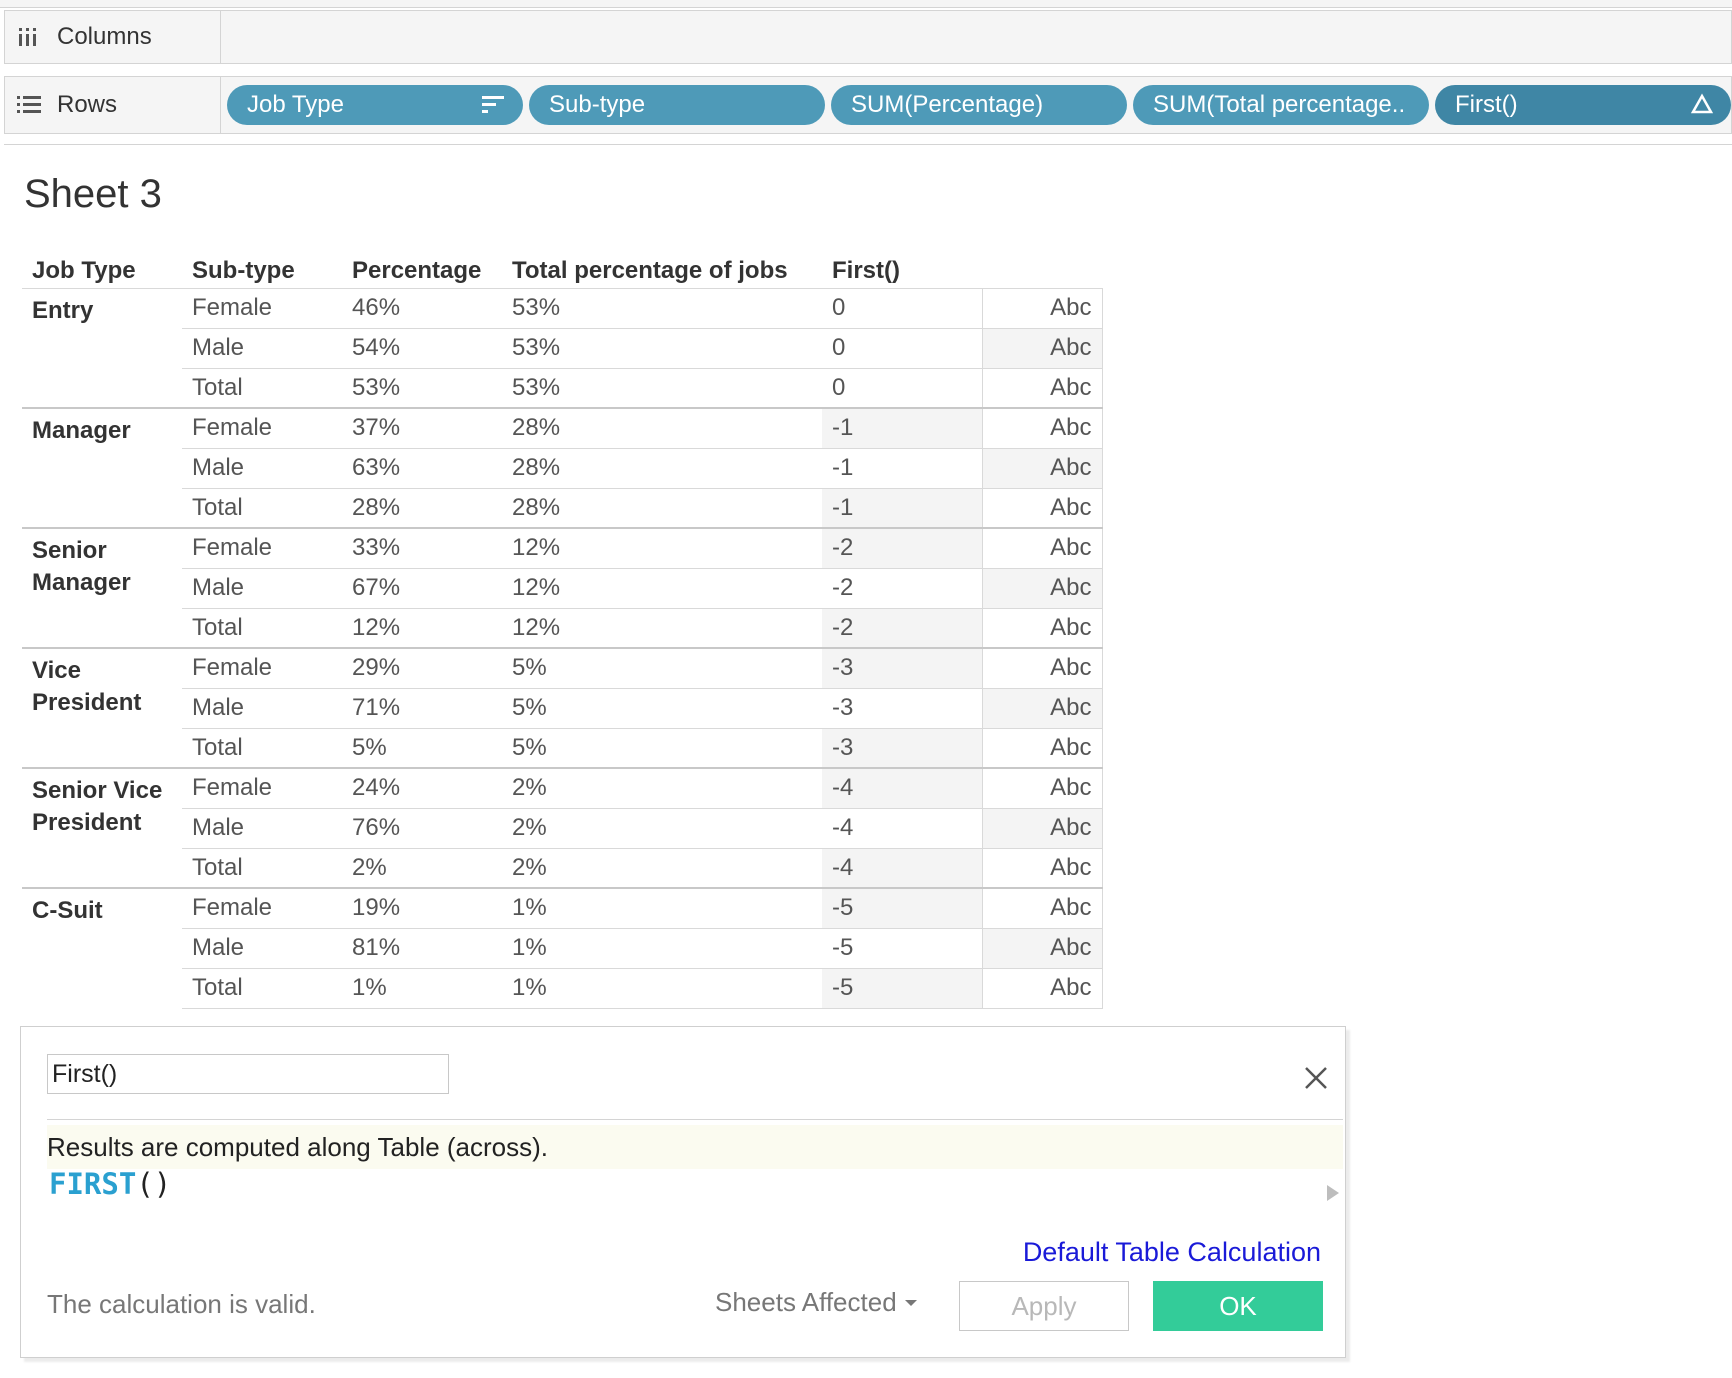  What do you see at coordinates (422, 748) in the screenshot?
I see `percentage-cell: 5%` at bounding box center [422, 748].